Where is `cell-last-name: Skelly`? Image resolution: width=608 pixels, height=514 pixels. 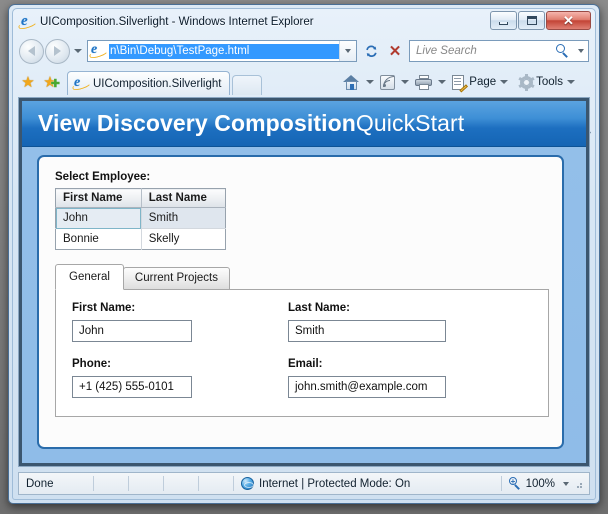 cell-last-name: Skelly is located at coordinates (183, 239).